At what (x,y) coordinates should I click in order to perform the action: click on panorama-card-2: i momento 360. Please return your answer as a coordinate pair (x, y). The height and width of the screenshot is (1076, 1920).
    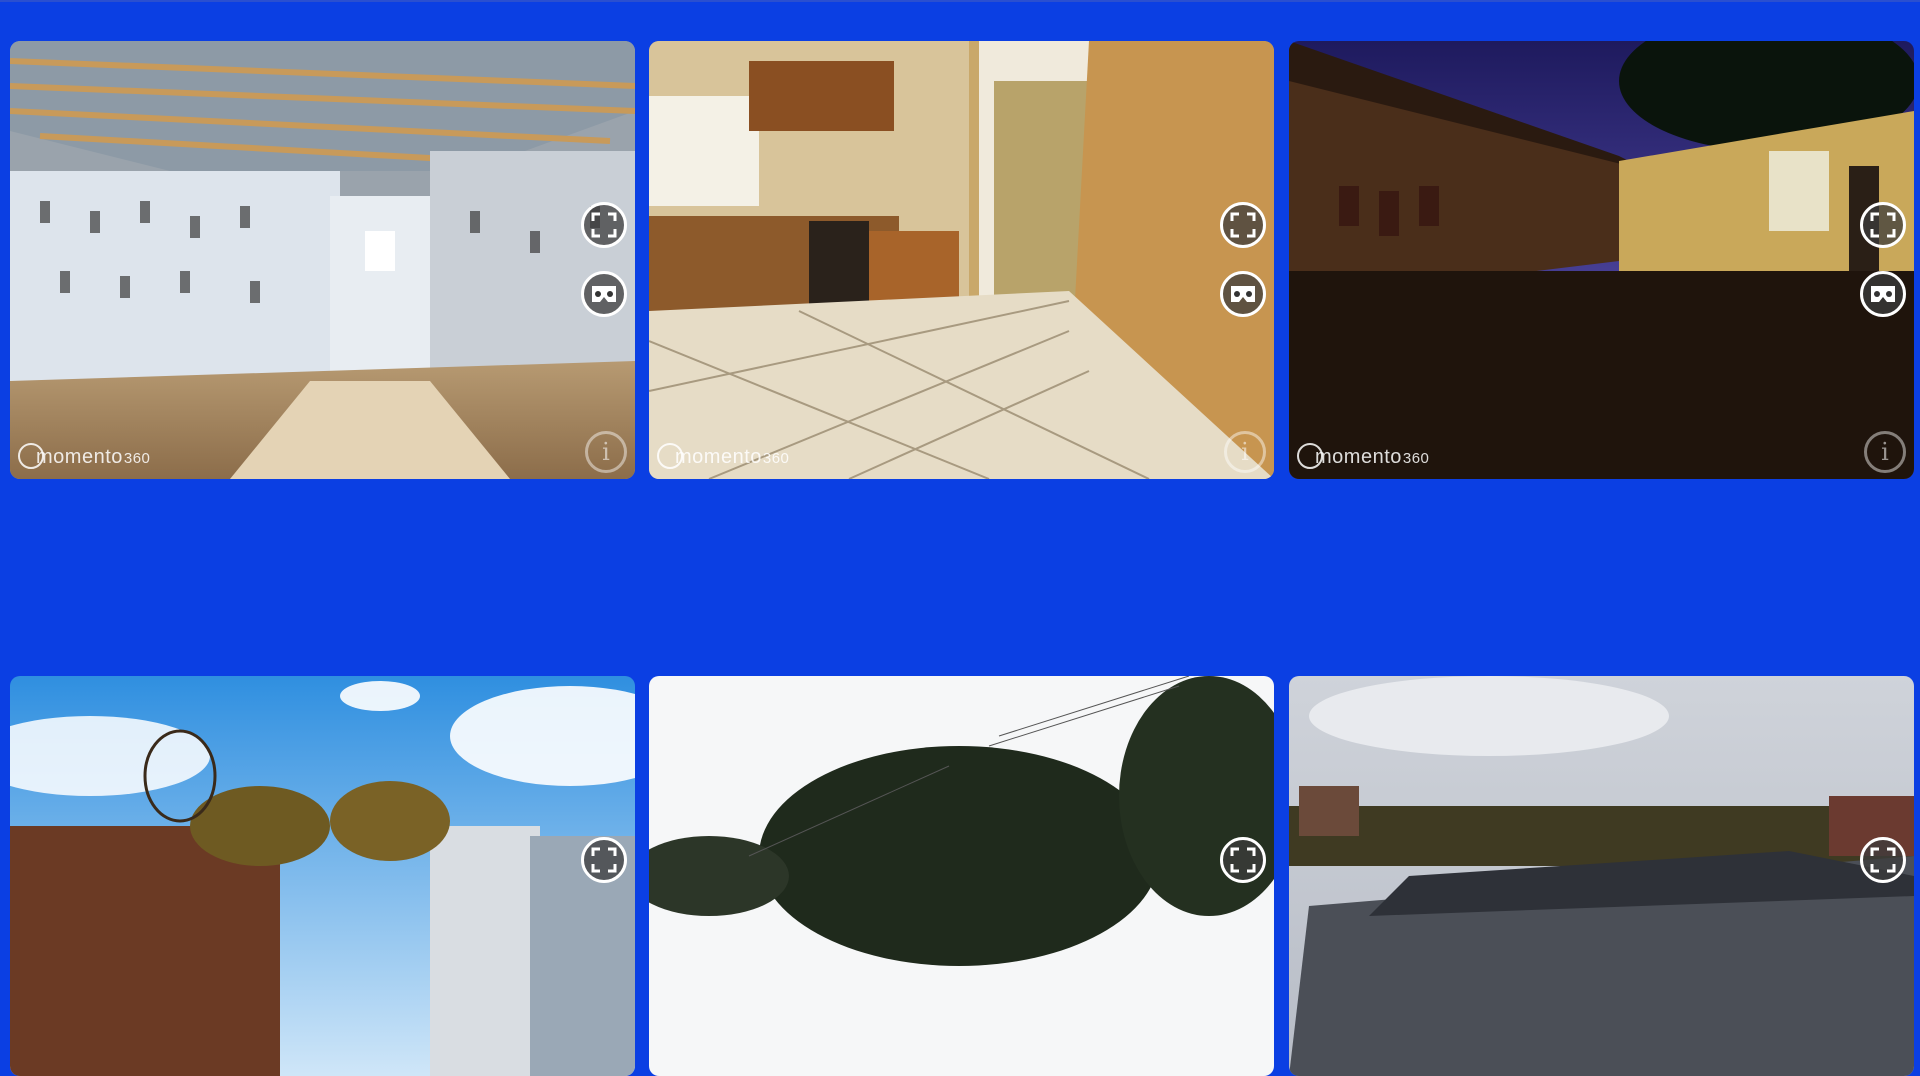
    Looking at the image, I should click on (961, 260).